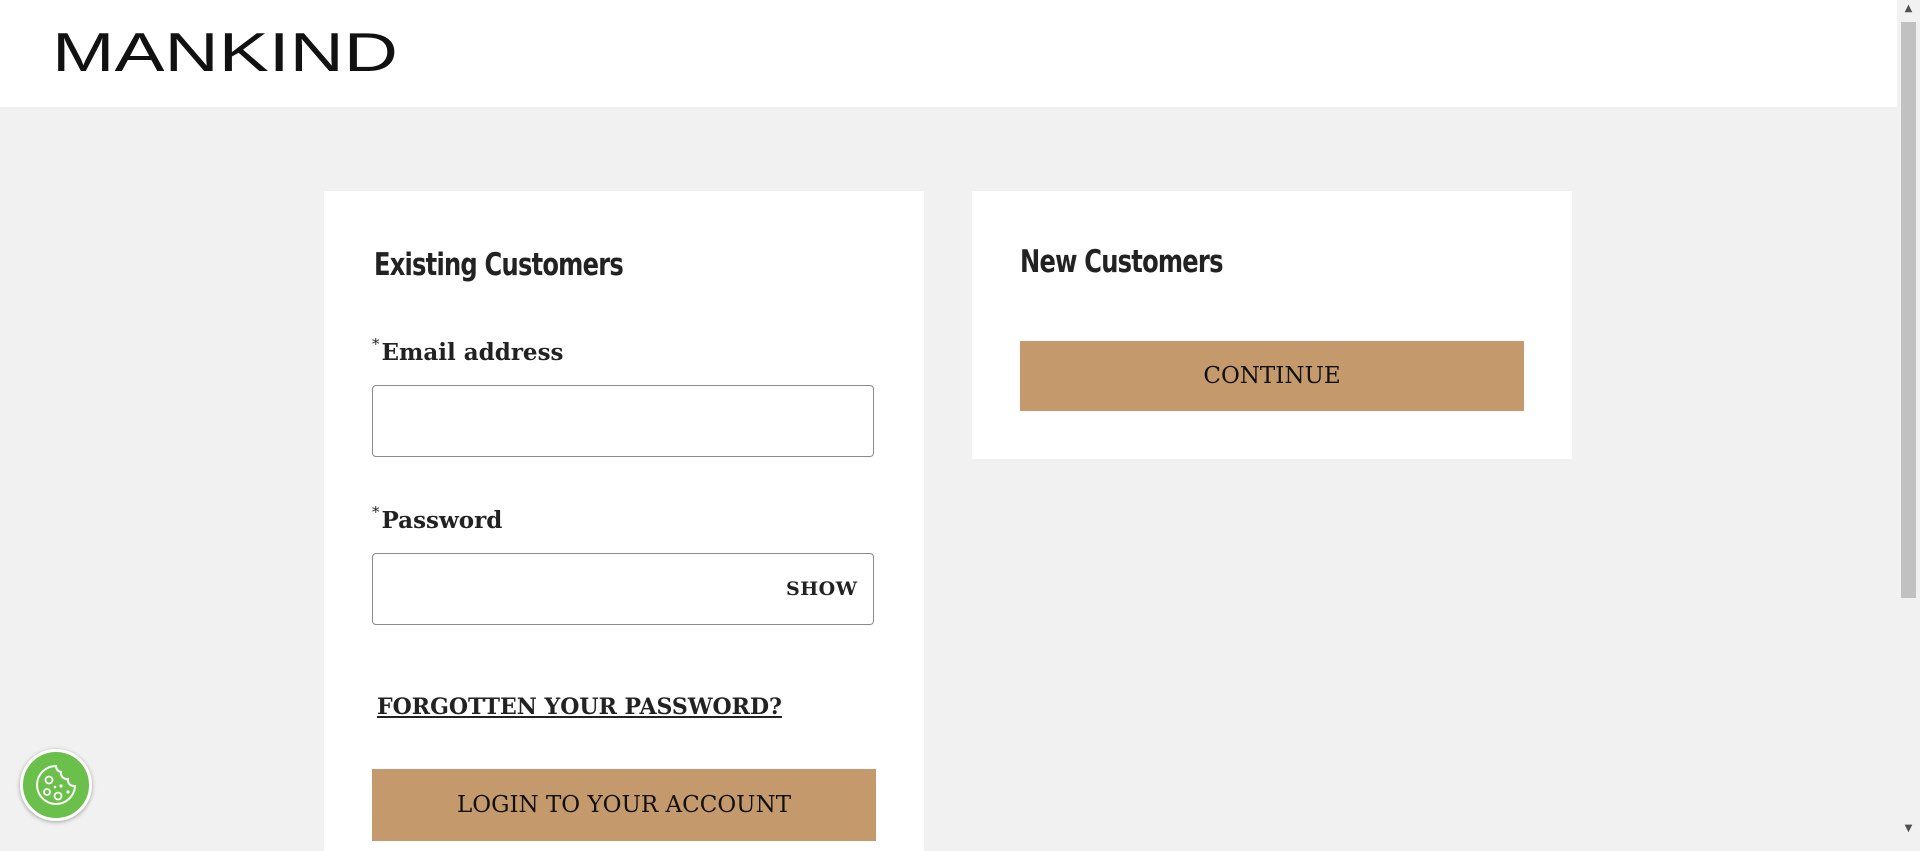 This screenshot has width=1920, height=851. I want to click on svg-text: MANKIND, so click(225, 52).